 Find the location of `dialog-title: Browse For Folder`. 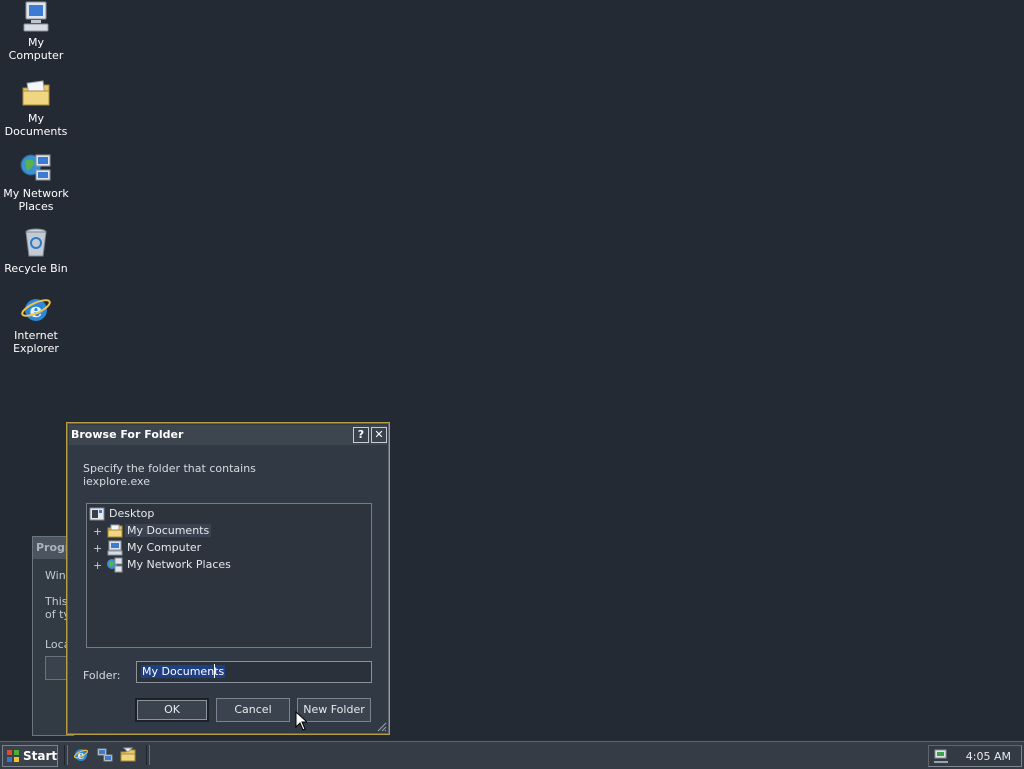

dialog-title: Browse For Folder is located at coordinates (127, 434).